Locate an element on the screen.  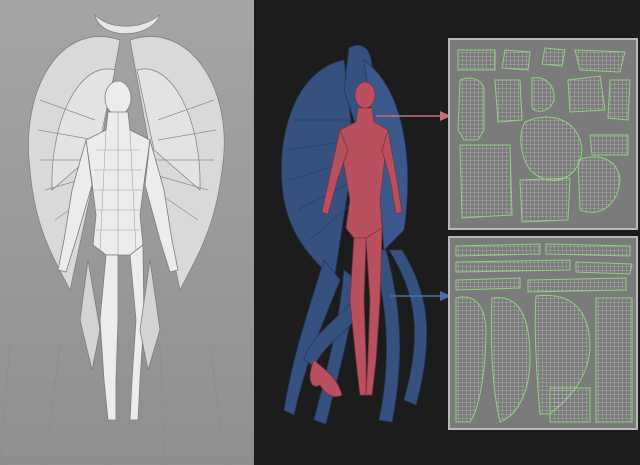
uv-layout-top is located at coordinates (543, 134).